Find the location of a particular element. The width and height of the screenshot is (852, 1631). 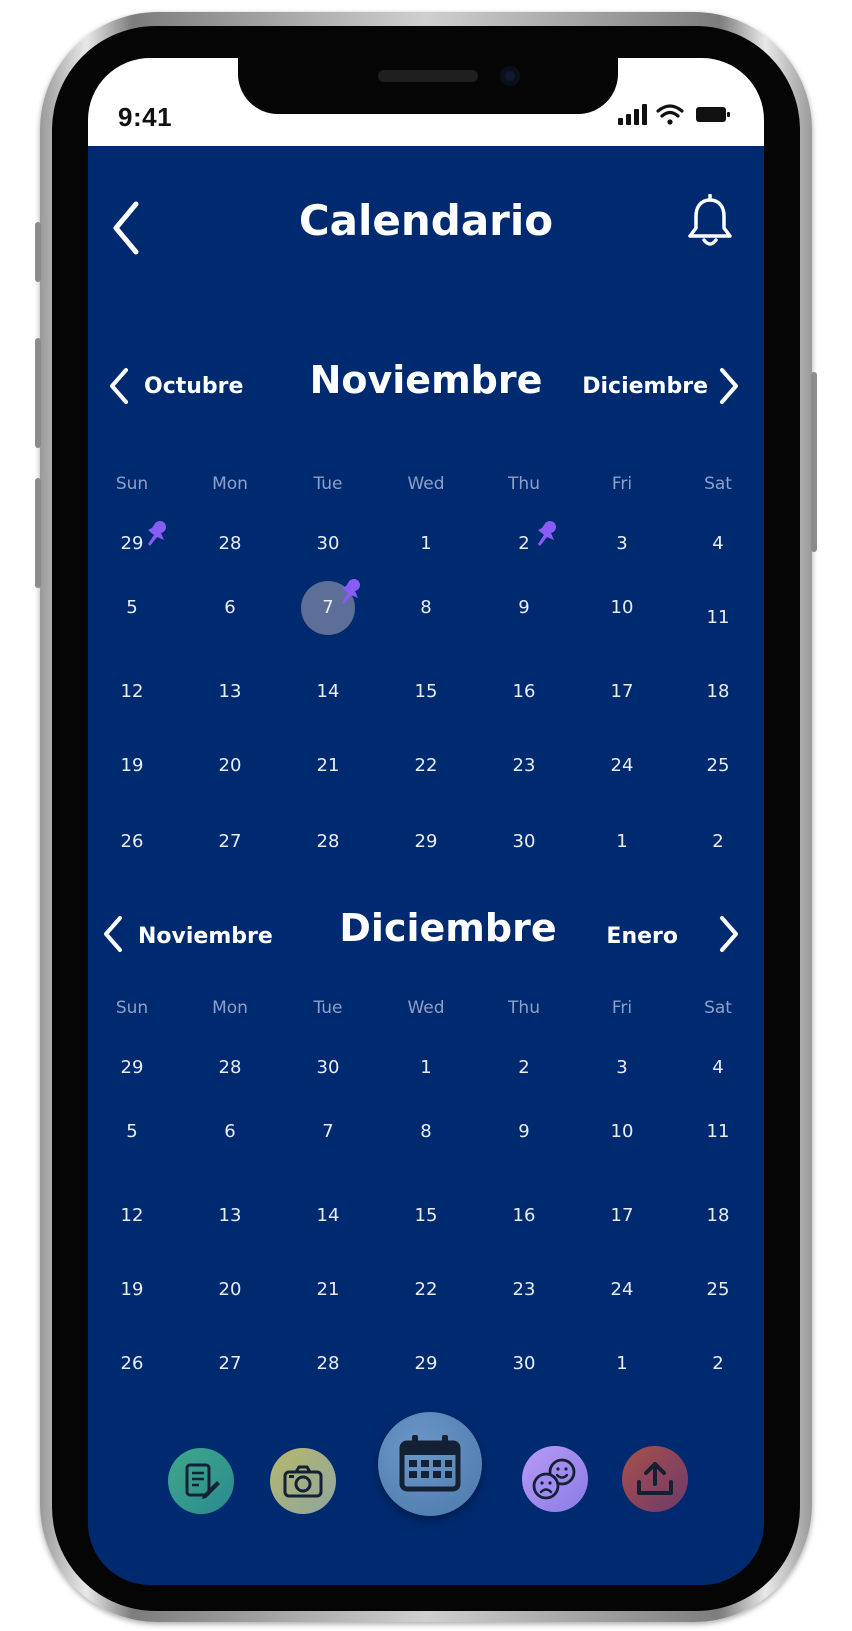

bottom-tab-bar is located at coordinates (426, 1486).